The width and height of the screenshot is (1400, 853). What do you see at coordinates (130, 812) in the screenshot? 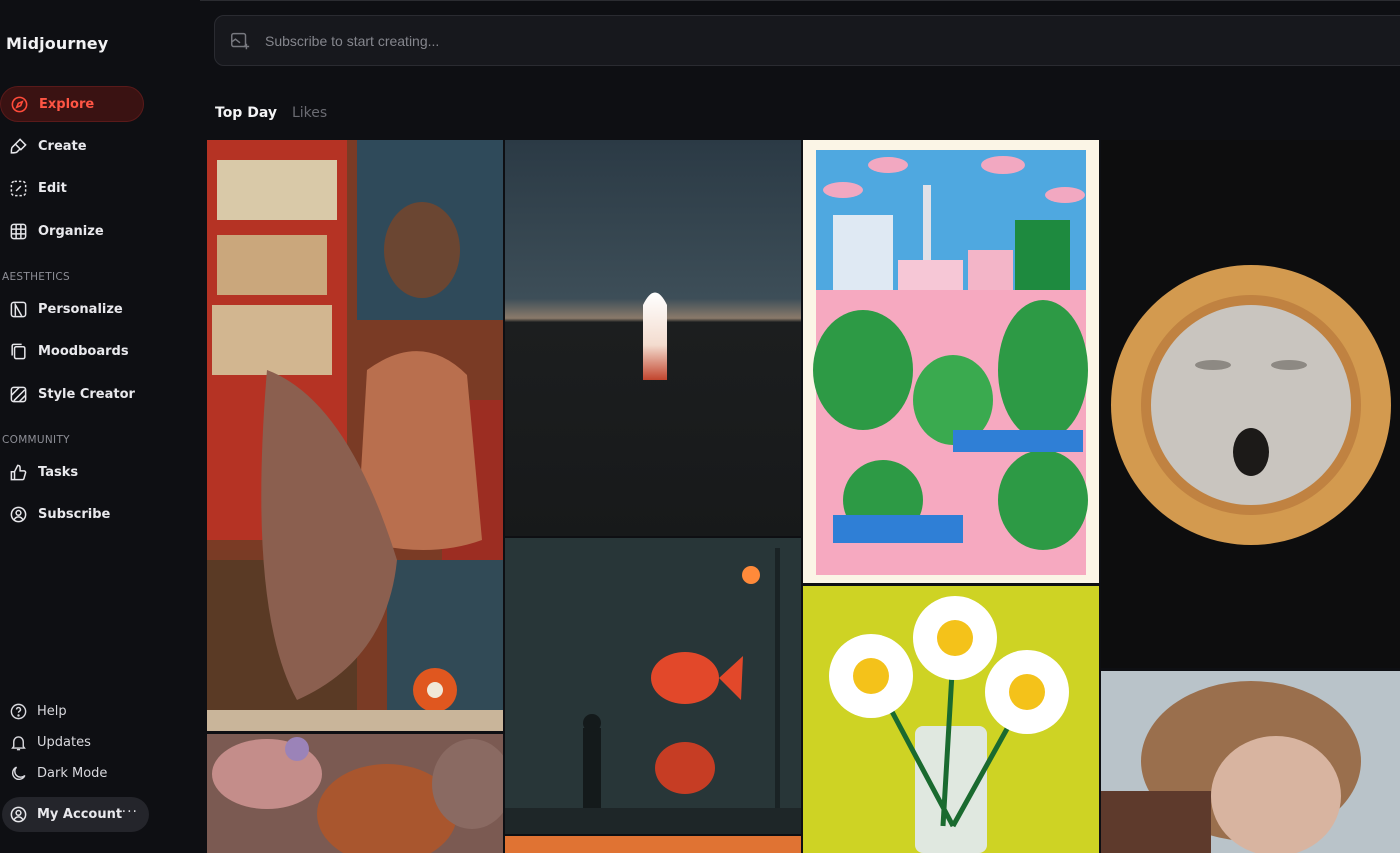
I see `more-options-icon: ···` at bounding box center [130, 812].